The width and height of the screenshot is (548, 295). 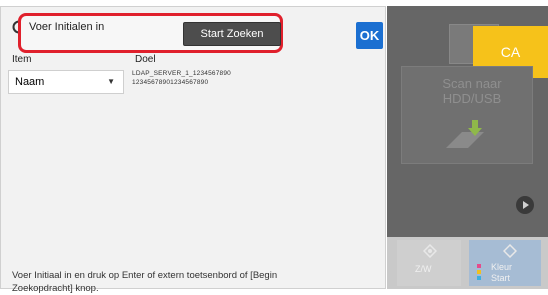 What do you see at coordinates (479, 272) in the screenshot?
I see `yellow-dot` at bounding box center [479, 272].